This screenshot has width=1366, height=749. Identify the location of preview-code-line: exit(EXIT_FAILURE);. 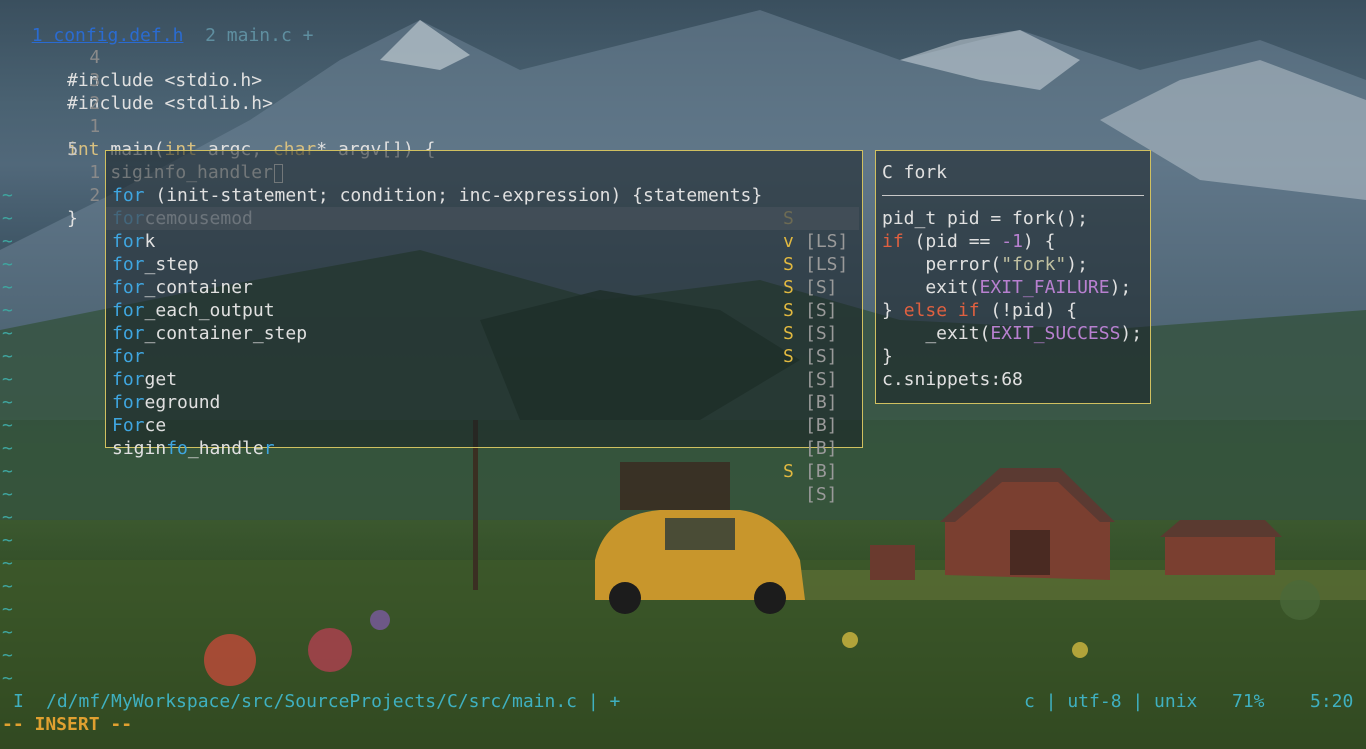
(1007, 287).